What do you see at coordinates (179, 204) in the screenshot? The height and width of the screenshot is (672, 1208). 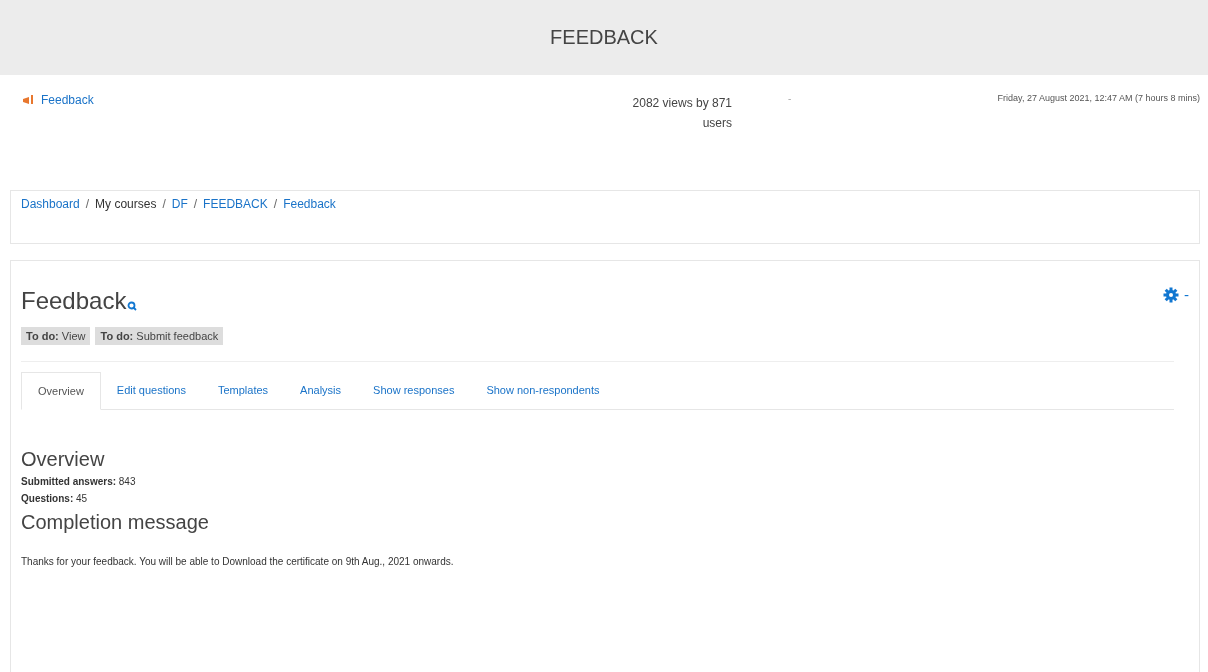 I see `breadcrumb-link: DF` at bounding box center [179, 204].